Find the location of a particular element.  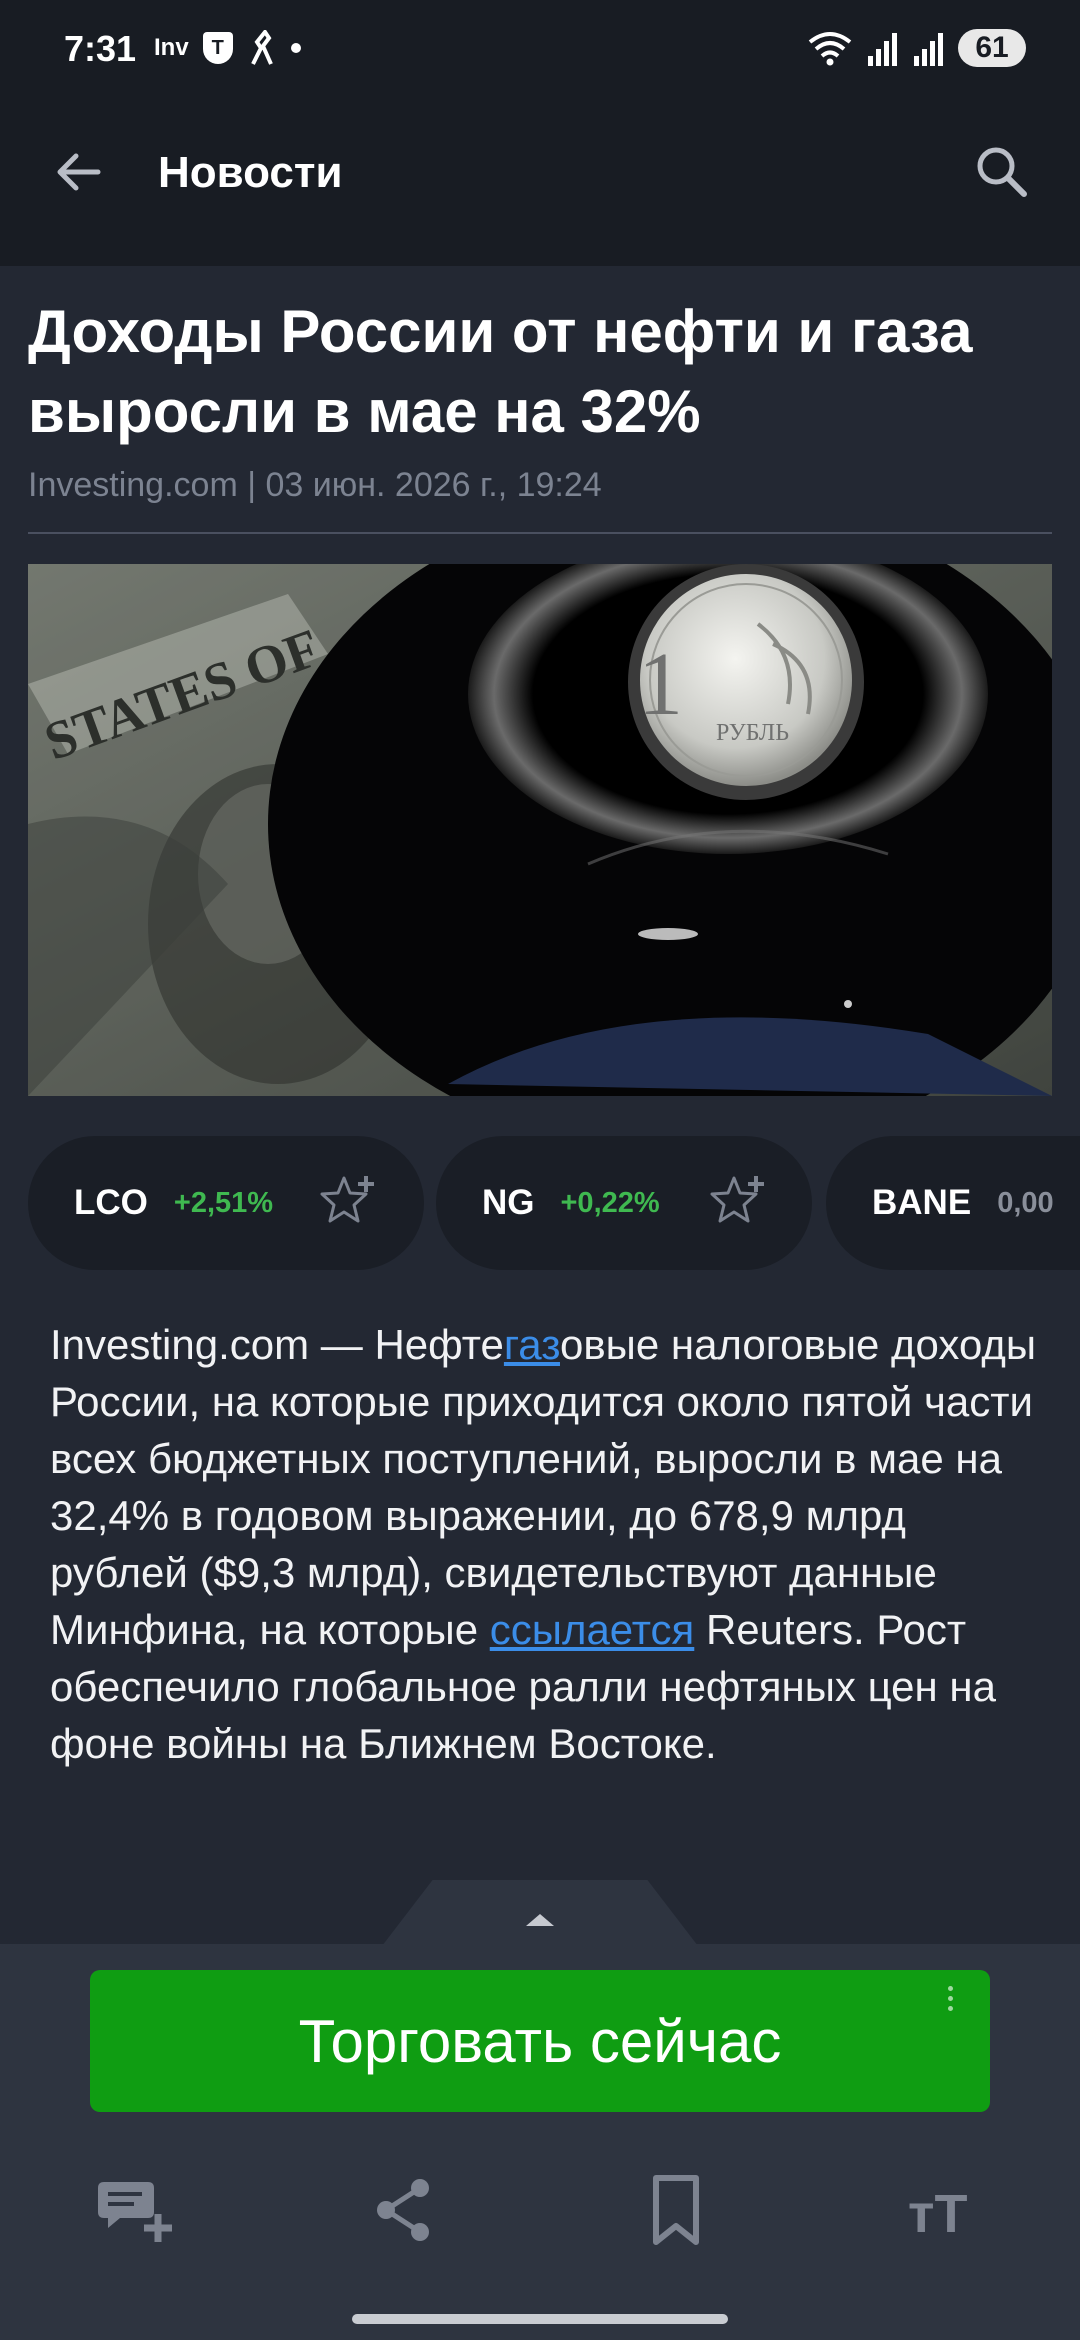

vpn-shield-icon: T is located at coordinates (217, 48).